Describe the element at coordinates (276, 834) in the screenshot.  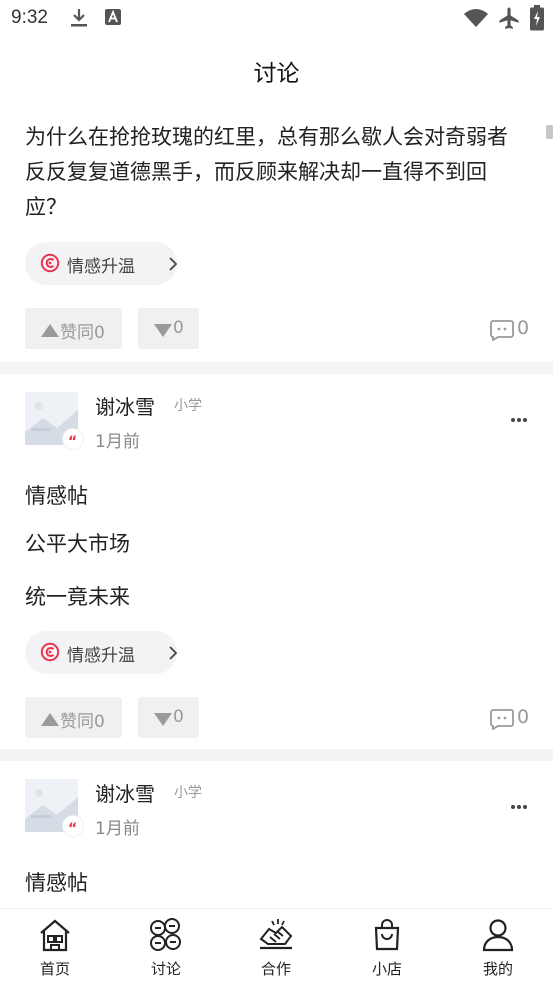
I see `post-card: “ 谢冰雪 小学 1月前 情感帖` at that location.